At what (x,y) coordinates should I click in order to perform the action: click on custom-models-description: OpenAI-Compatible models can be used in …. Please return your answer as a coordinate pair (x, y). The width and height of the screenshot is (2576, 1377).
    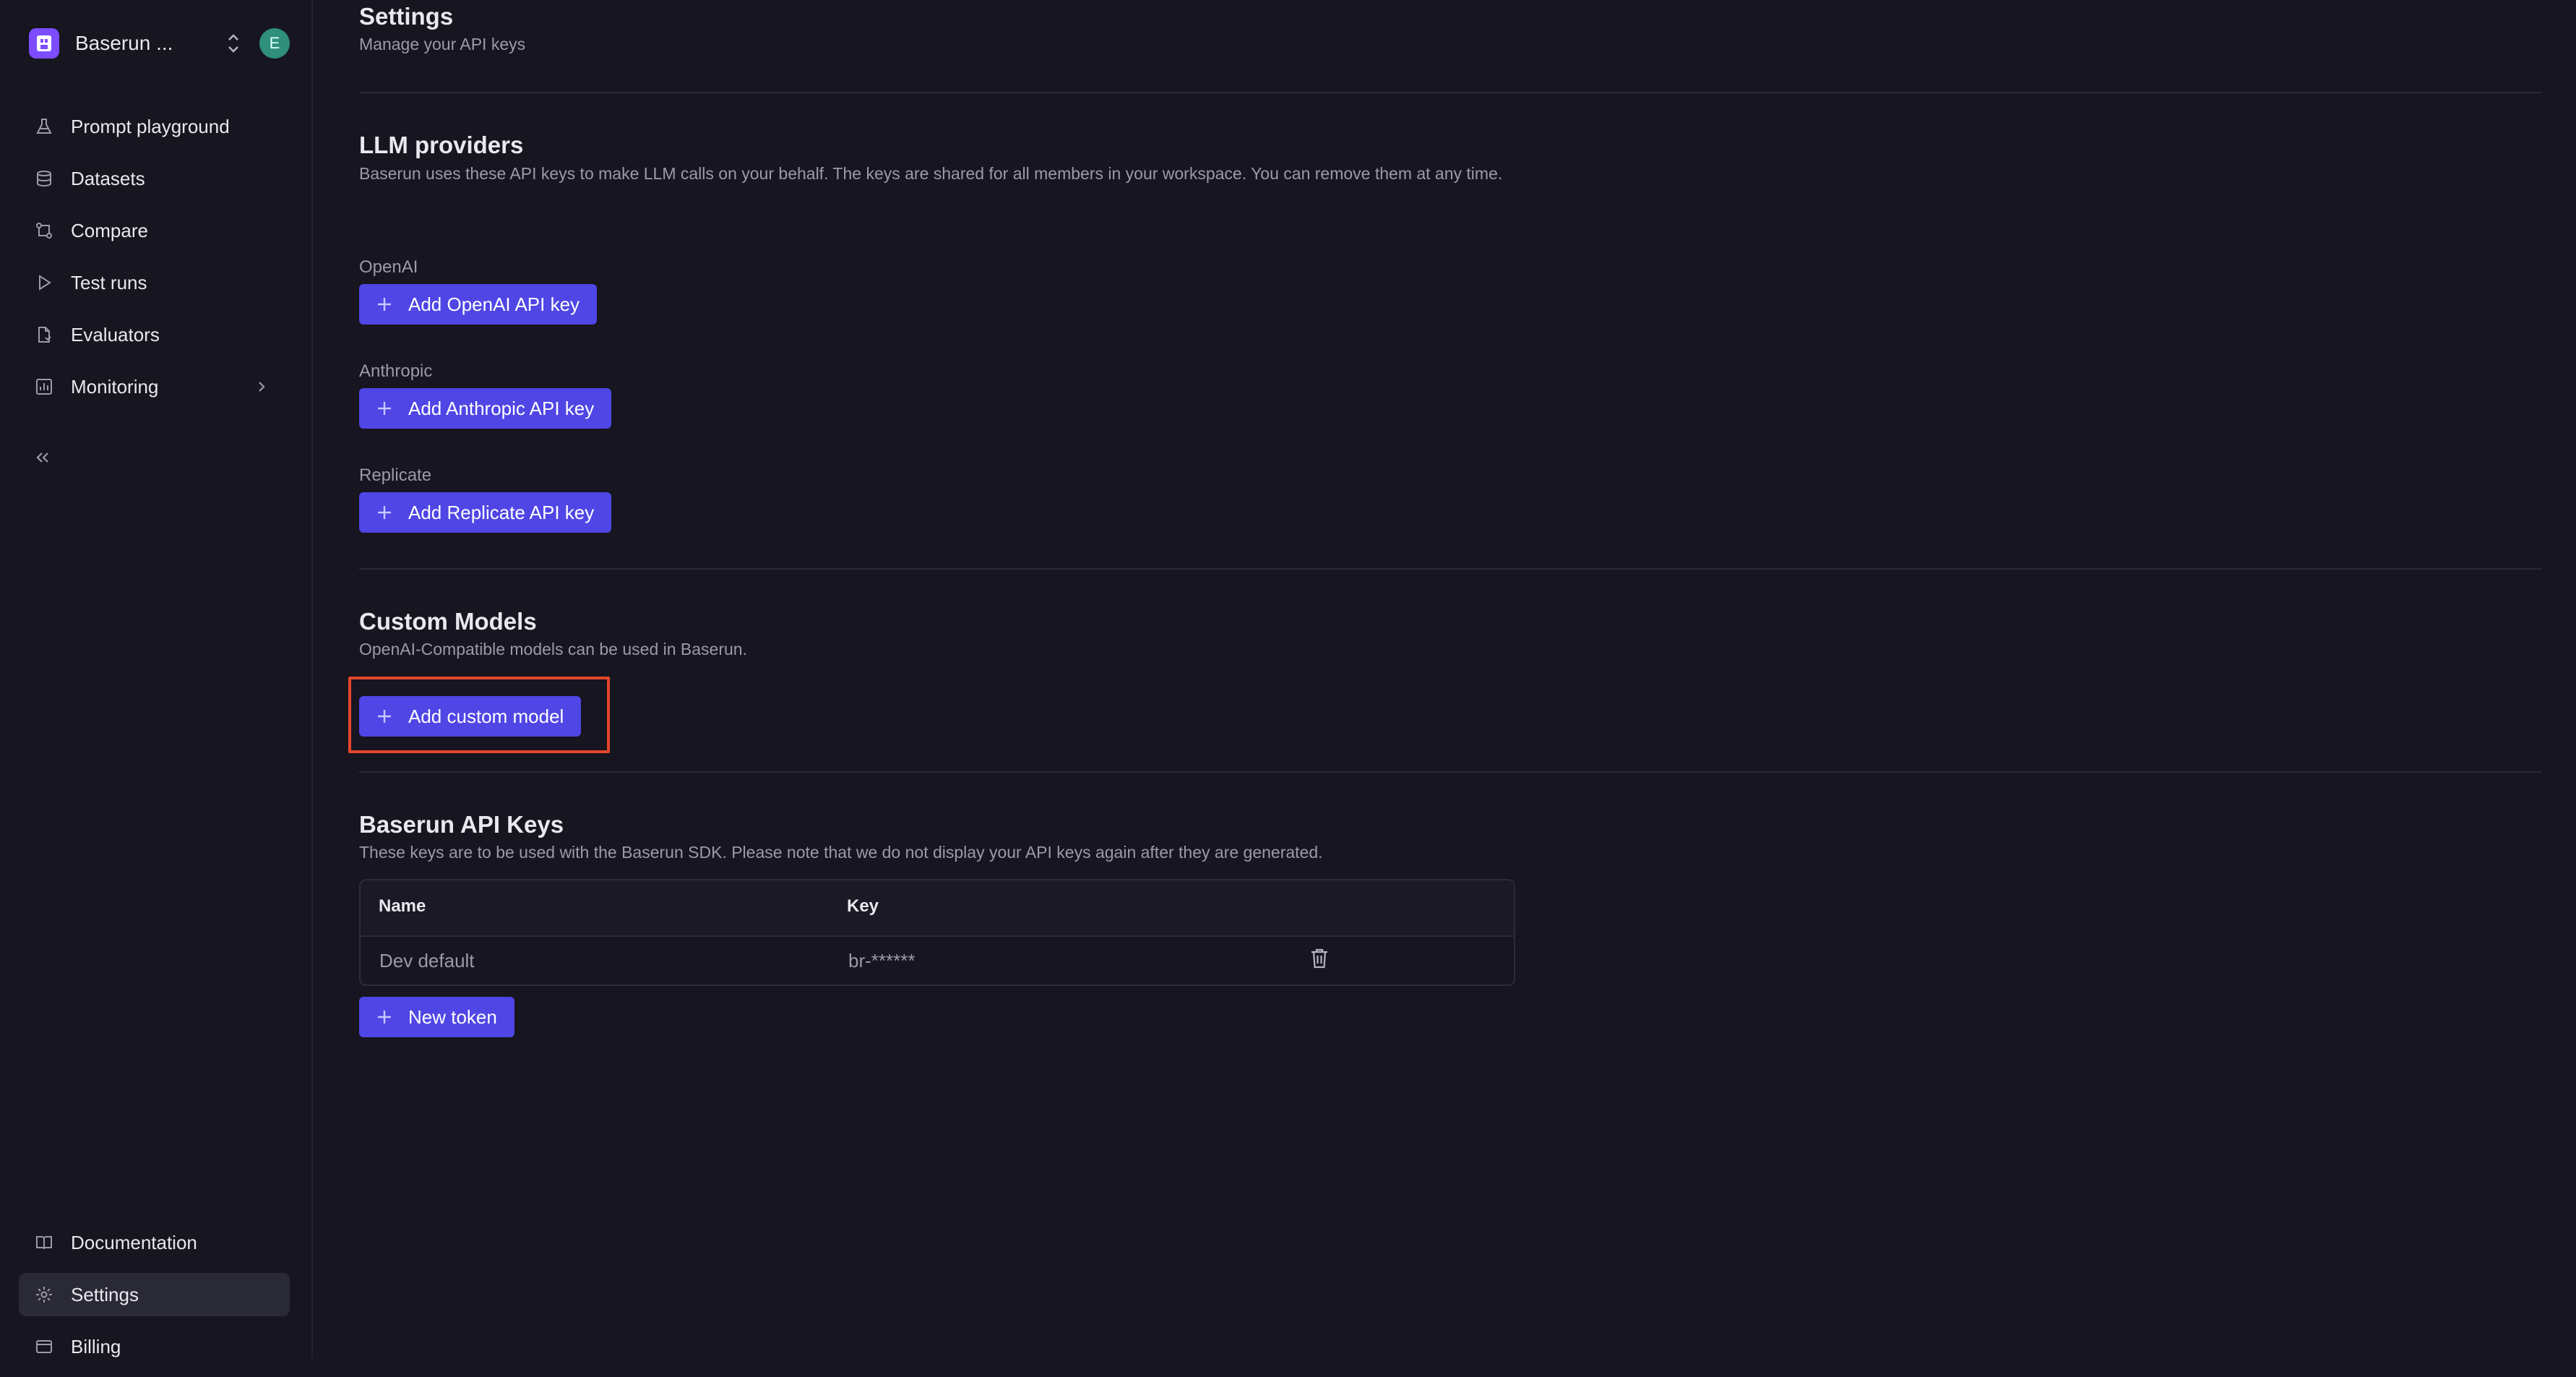
    Looking at the image, I should click on (553, 649).